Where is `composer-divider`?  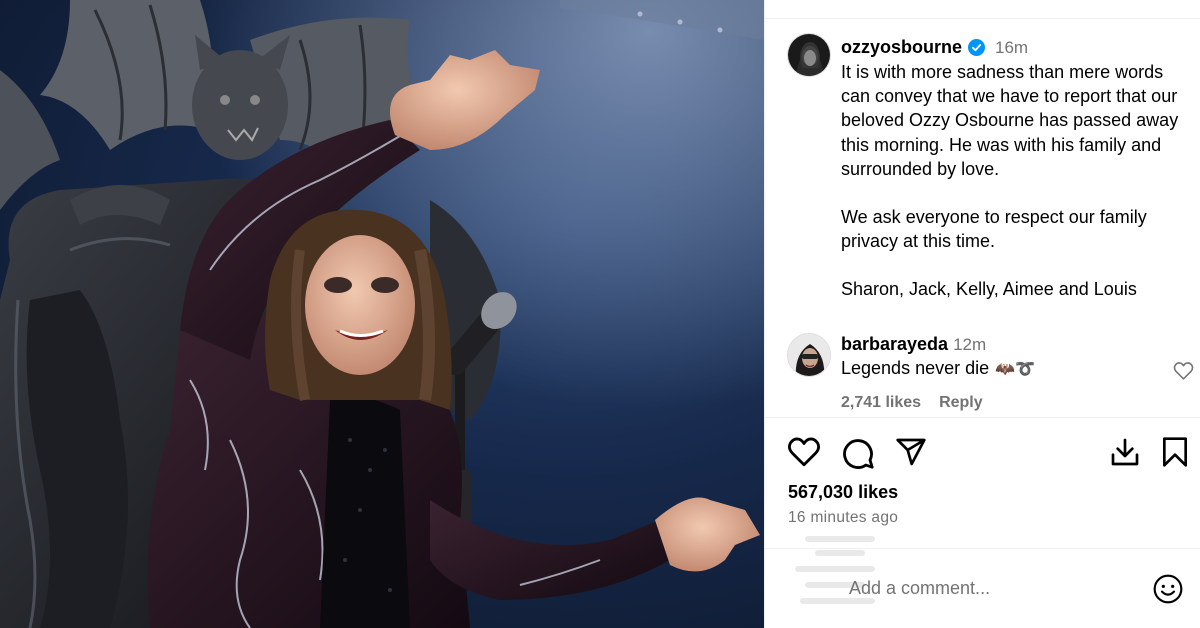
composer-divider is located at coordinates (982, 548).